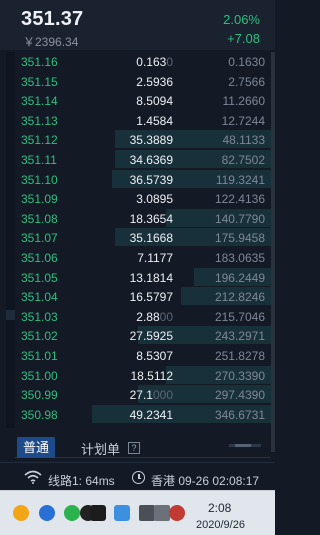  Describe the element at coordinates (134, 448) in the screenshot. I see `help-icon: ?` at that location.